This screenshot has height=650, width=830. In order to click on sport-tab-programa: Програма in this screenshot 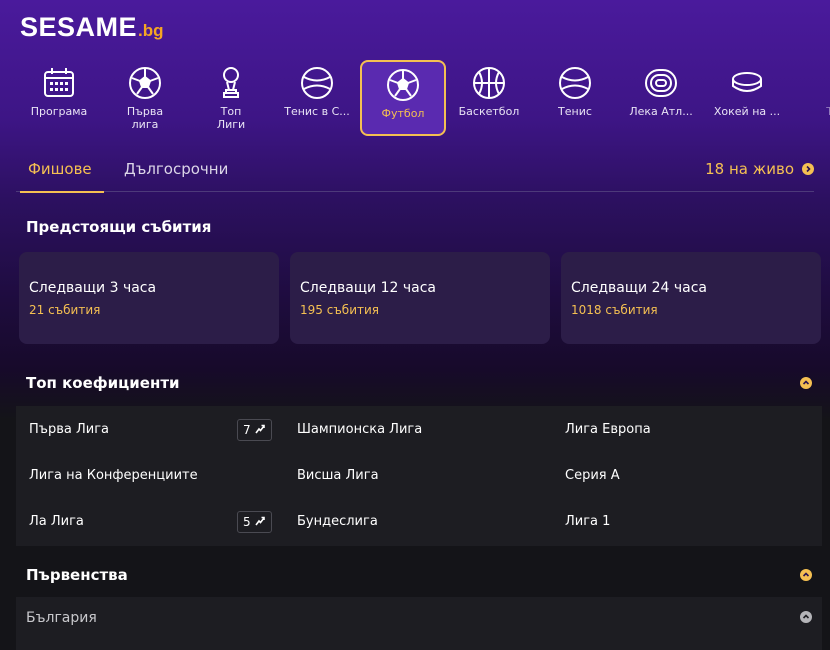, I will do `click(59, 98)`.